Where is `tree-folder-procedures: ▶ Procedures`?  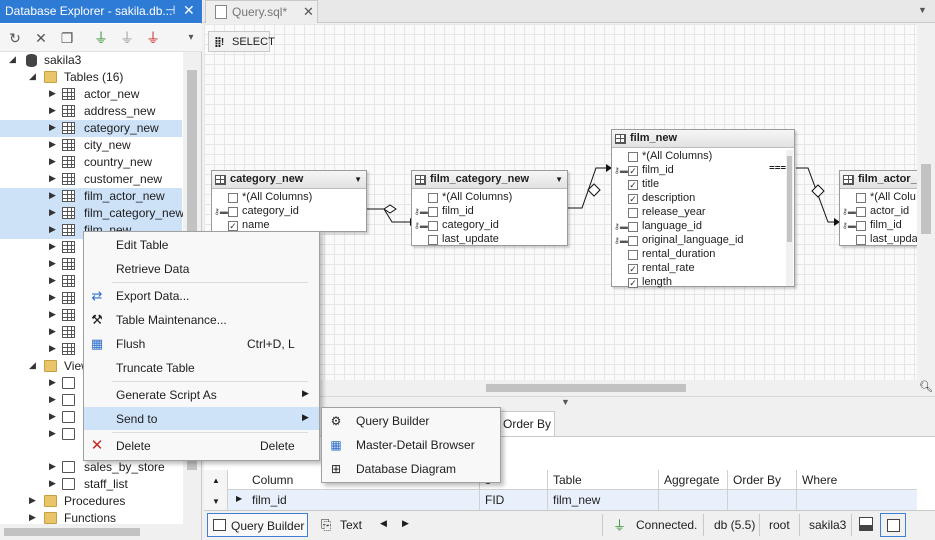 tree-folder-procedures: ▶ Procedures is located at coordinates (91, 501).